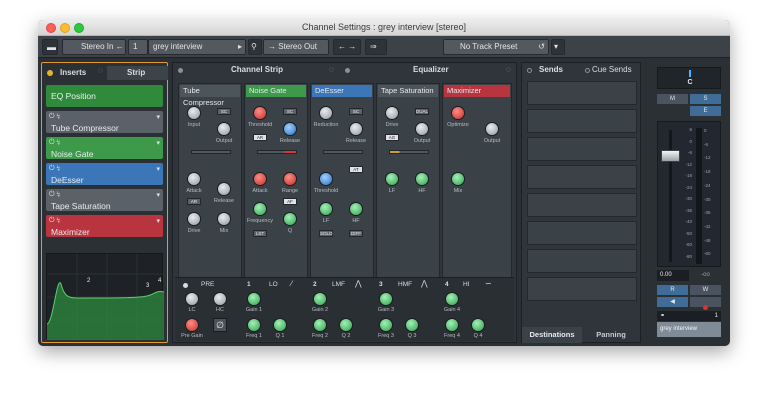  I want to click on eq-power-icon, so click(347, 70).